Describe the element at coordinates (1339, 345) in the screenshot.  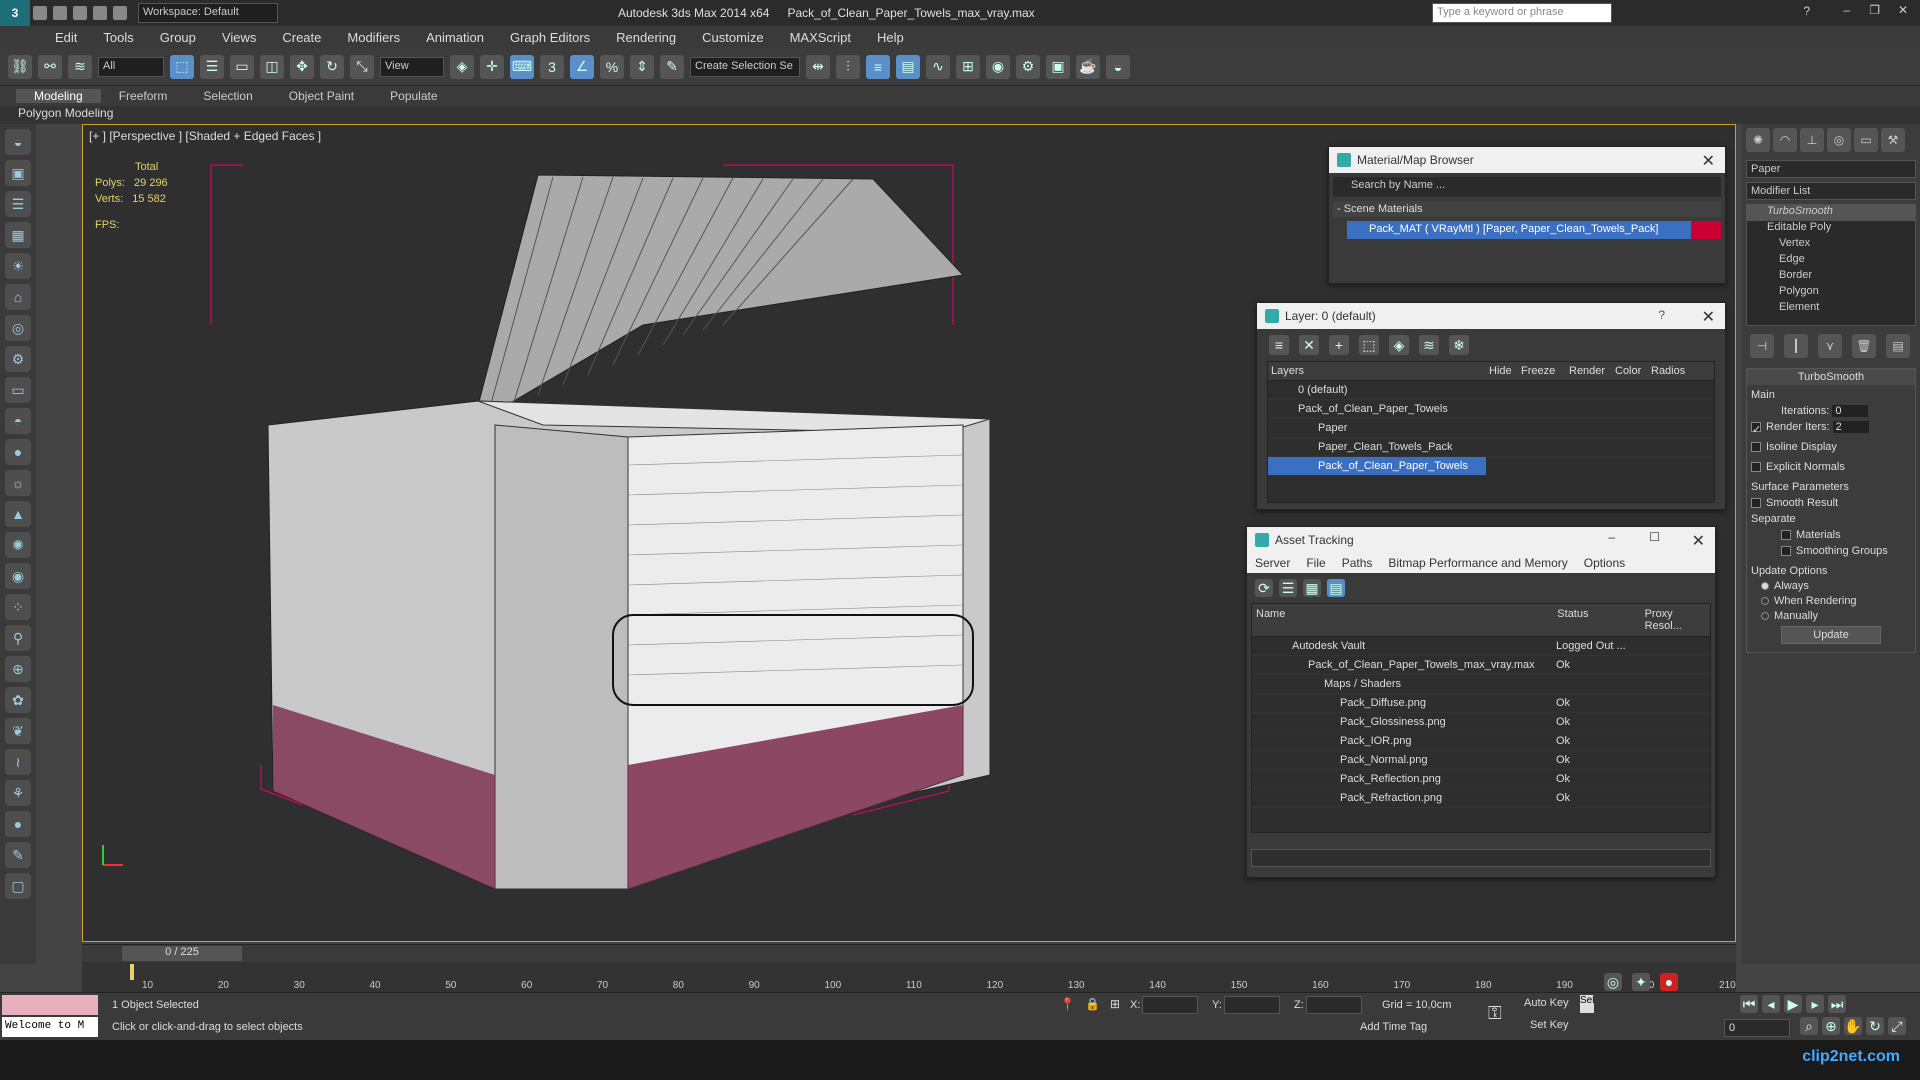
I see `layer-add-icon: +` at that location.